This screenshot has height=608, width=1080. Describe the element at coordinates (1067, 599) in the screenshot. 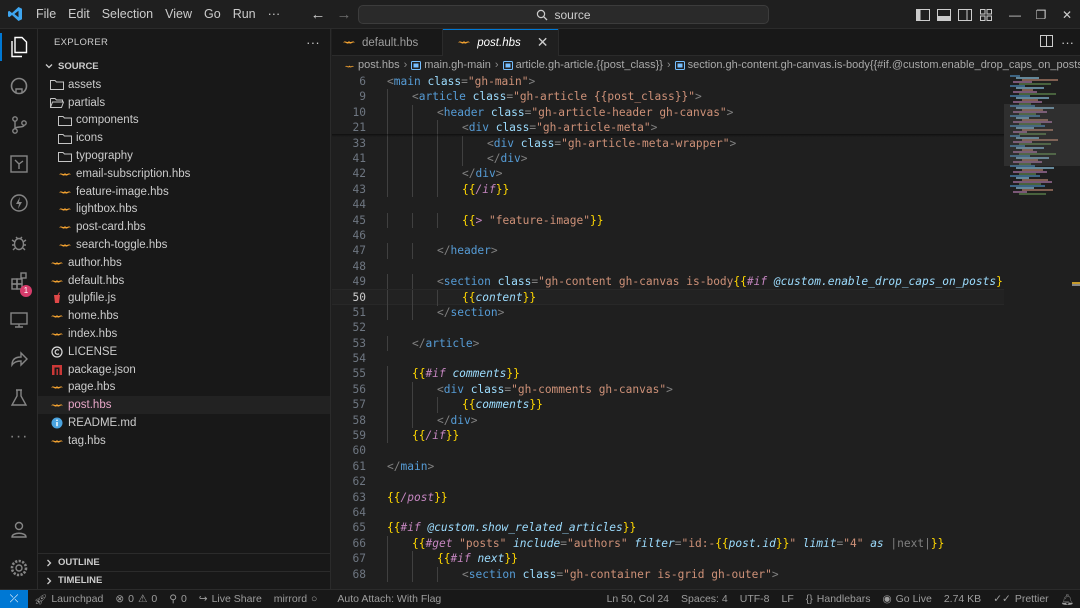

I see `notifications-bell-icon: 🔔︎` at that location.